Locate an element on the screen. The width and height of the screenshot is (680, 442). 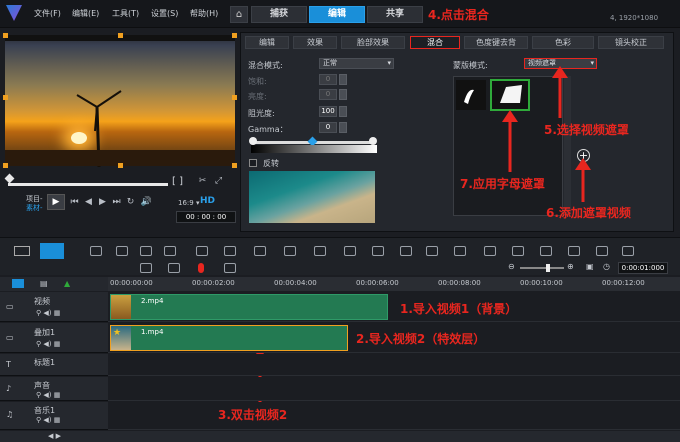
color-icon is located at coordinates (320, 251).